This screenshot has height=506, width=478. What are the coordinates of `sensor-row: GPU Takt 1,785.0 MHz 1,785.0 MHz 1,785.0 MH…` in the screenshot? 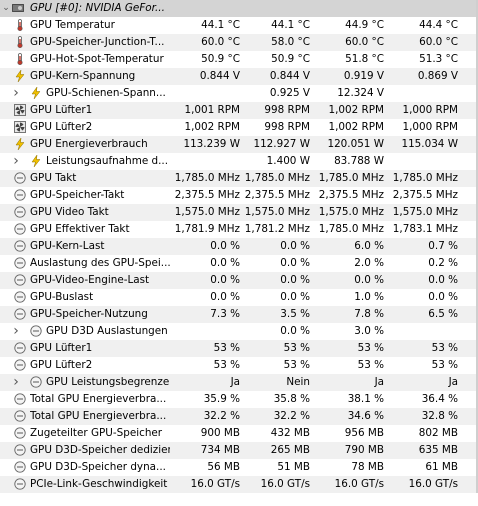 It's located at (239, 178).